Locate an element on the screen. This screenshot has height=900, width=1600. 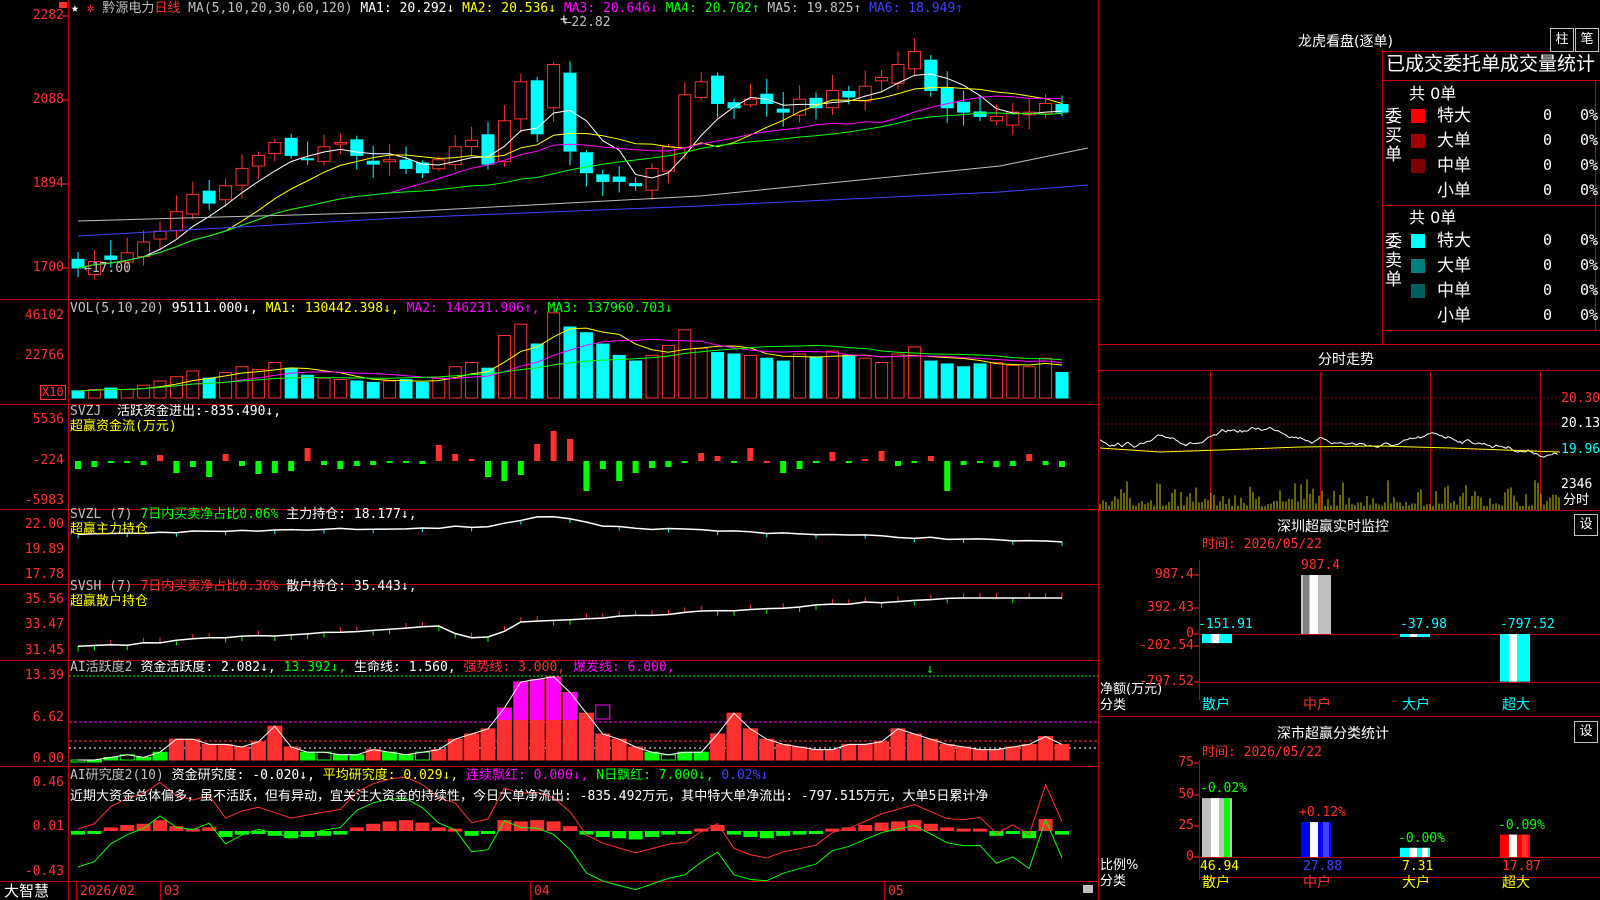
svsh-label: SVSH (7) is located at coordinates (101, 586).